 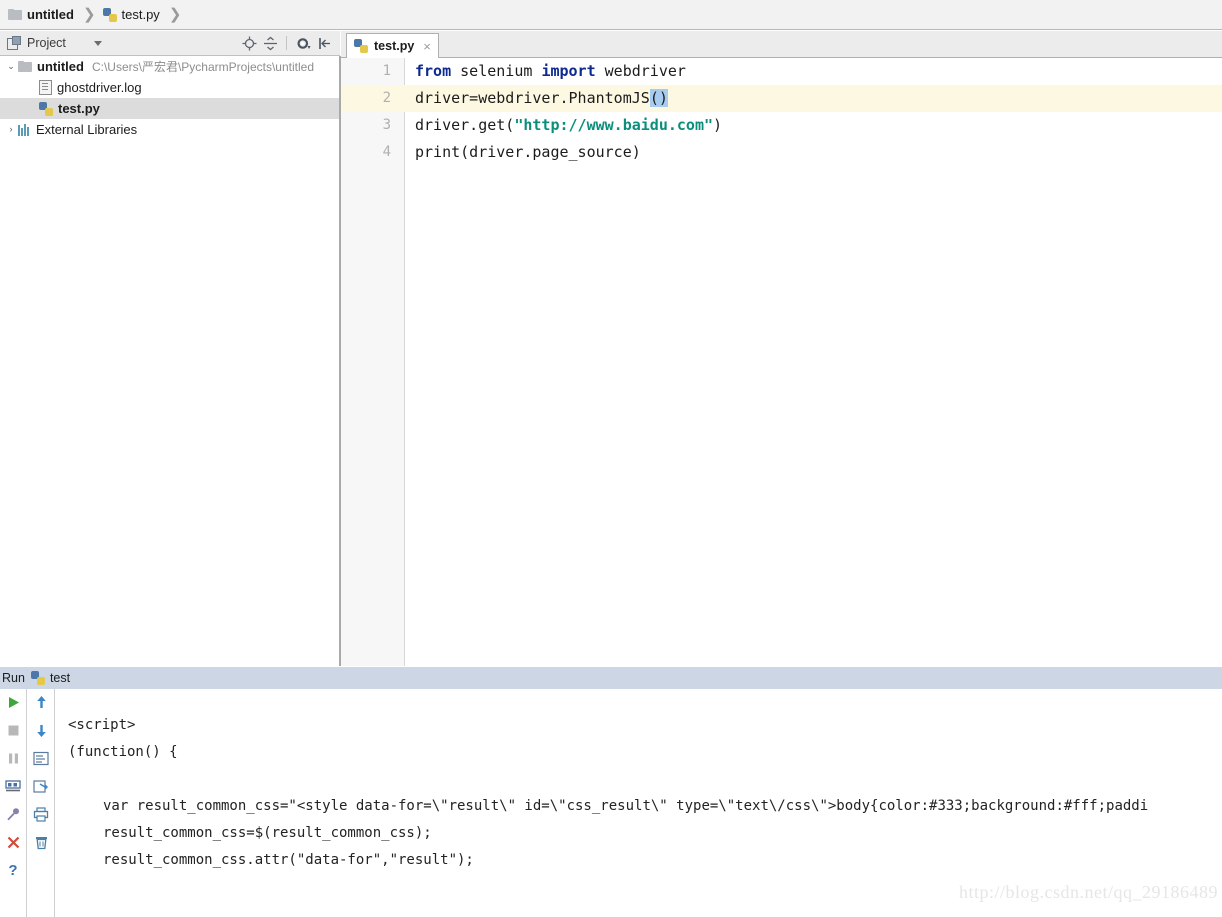 I want to click on watermark: http://blog.csdn.net/qq_29186489, so click(x=1088, y=892).